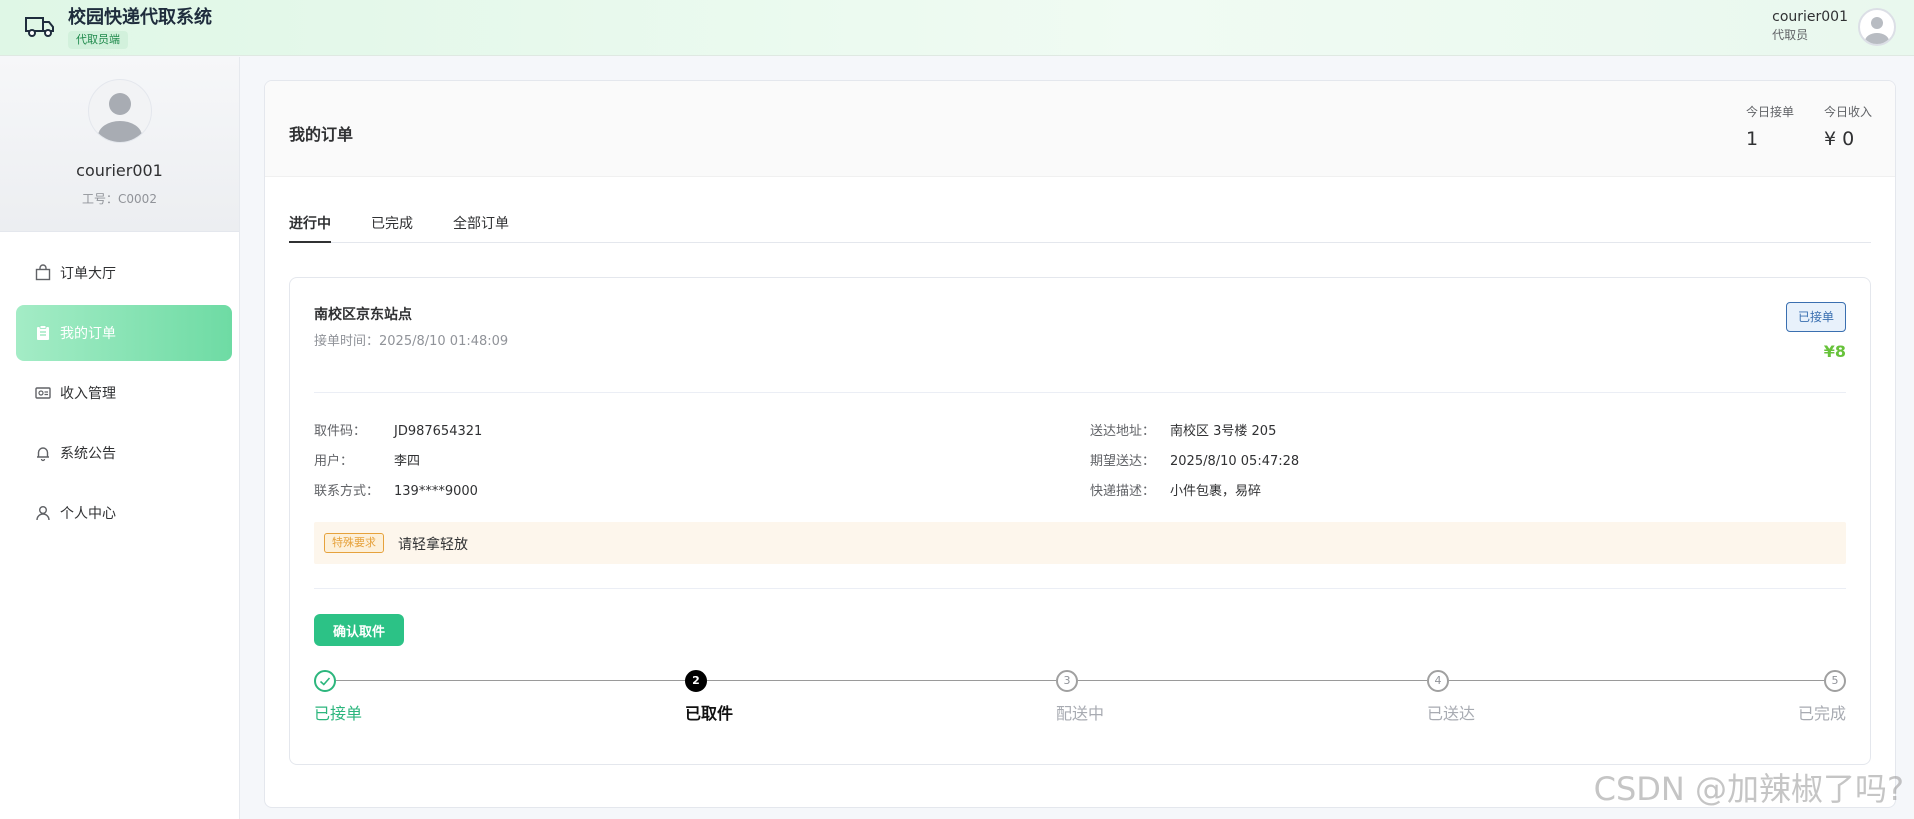 This screenshot has width=1914, height=819. I want to click on sidebar-item-my-orders: 我的订单, so click(124, 333).